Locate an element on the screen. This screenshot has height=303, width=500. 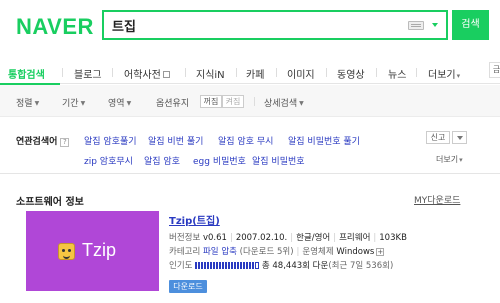
area-option: 영역 ▼ is located at coordinates (119, 102).